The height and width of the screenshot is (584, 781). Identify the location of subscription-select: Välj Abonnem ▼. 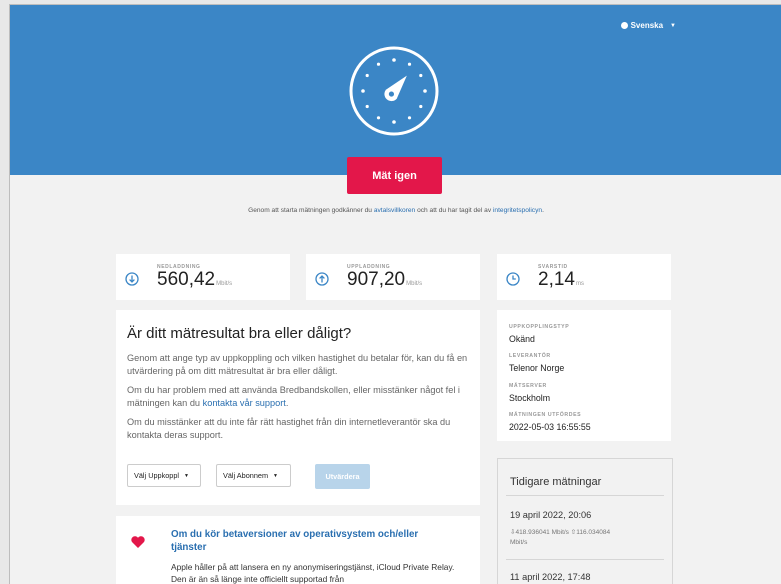
(253, 475).